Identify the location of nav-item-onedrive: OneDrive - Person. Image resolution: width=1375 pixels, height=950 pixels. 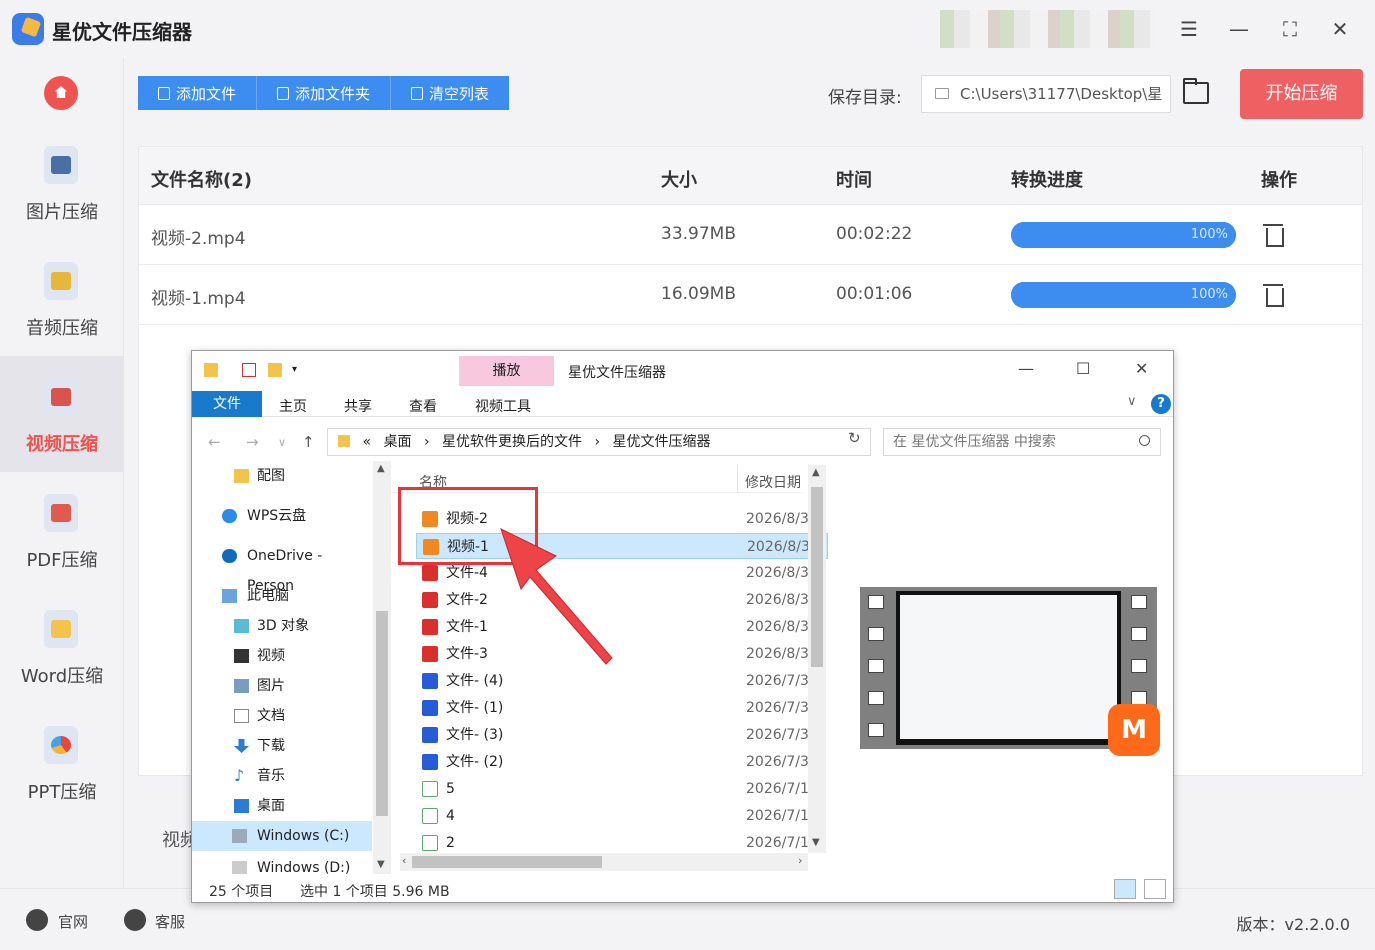
(282, 567).